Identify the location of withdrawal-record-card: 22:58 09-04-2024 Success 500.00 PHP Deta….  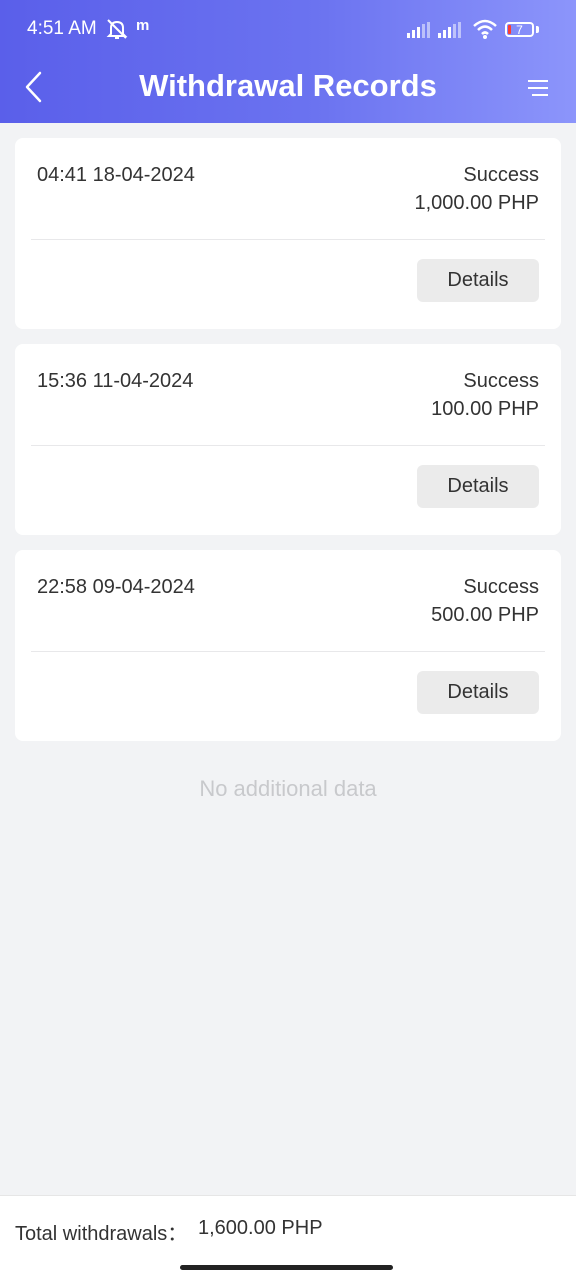
(288, 645).